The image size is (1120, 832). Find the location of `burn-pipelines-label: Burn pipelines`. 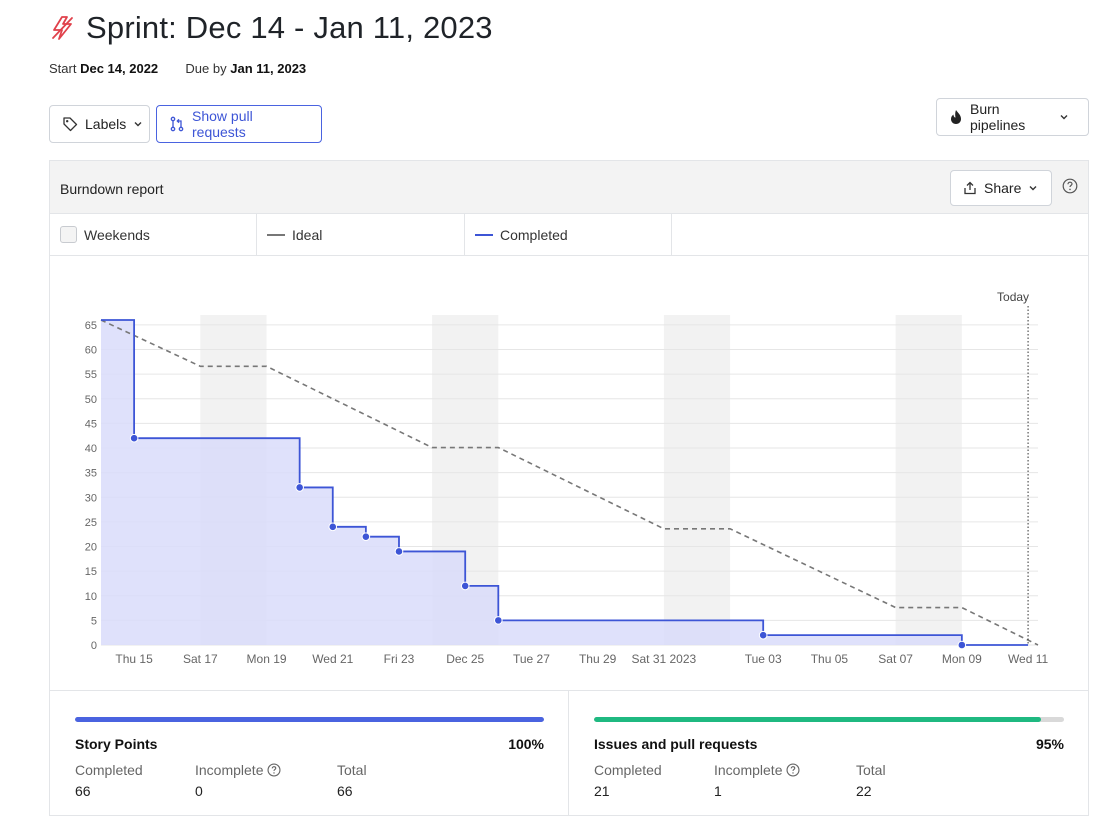

burn-pipelines-label: Burn pipelines is located at coordinates (998, 117).